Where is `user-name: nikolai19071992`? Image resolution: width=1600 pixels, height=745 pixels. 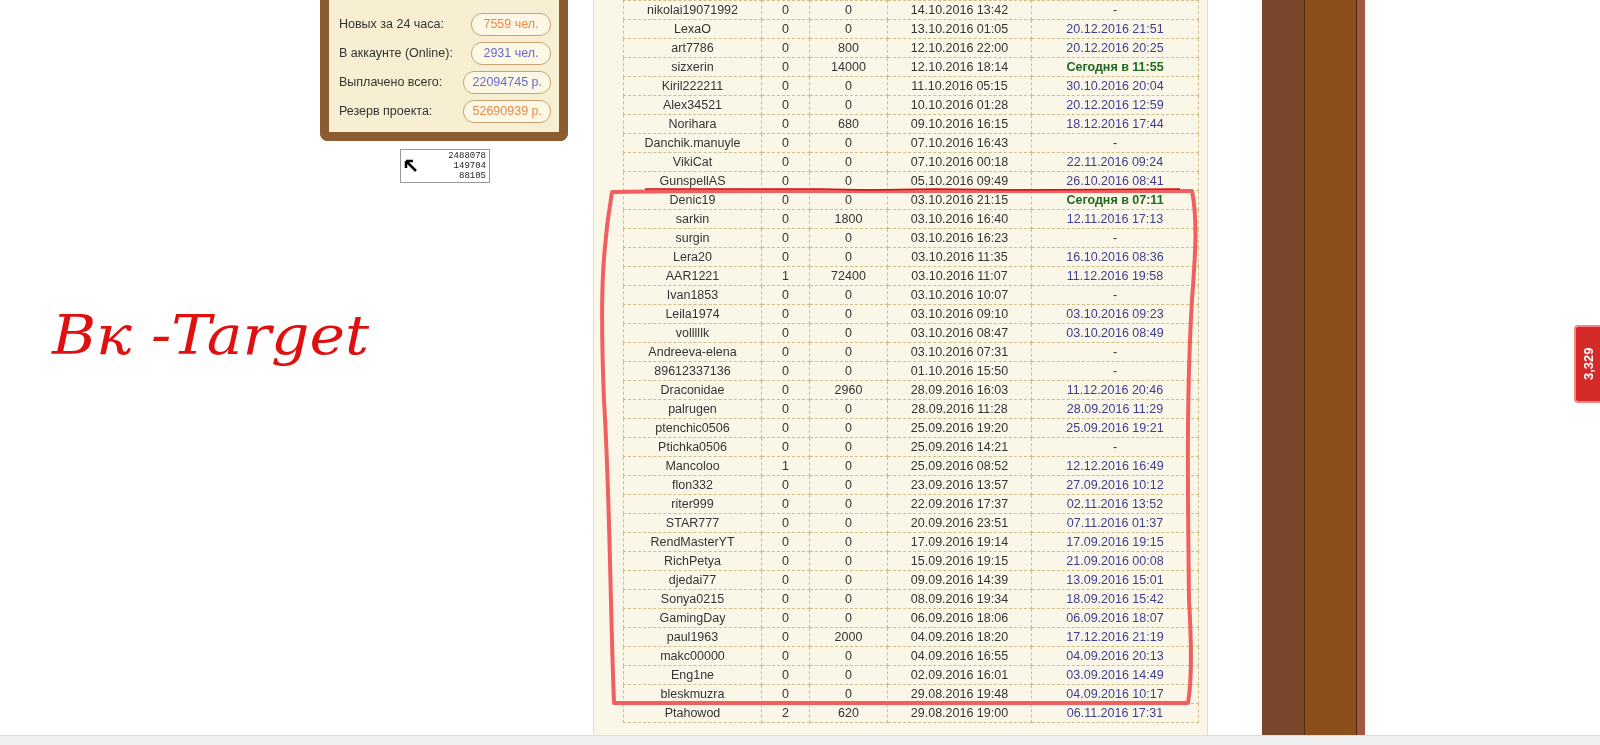 user-name: nikolai19071992 is located at coordinates (692, 10).